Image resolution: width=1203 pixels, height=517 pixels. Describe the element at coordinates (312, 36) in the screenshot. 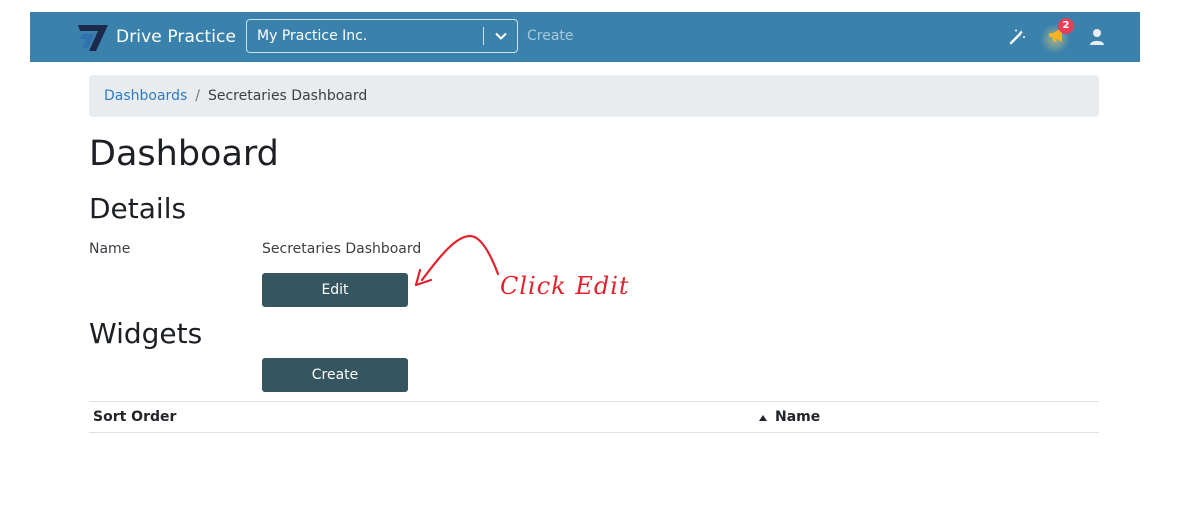

I see `practice-select-value: My Practice Inc.` at that location.